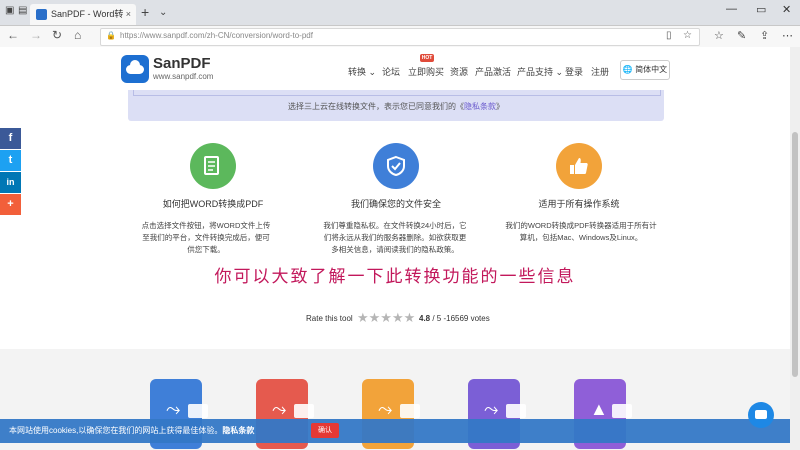  Describe the element at coordinates (10, 160) in the screenshot. I see `twitter-share-icon: t` at that location.